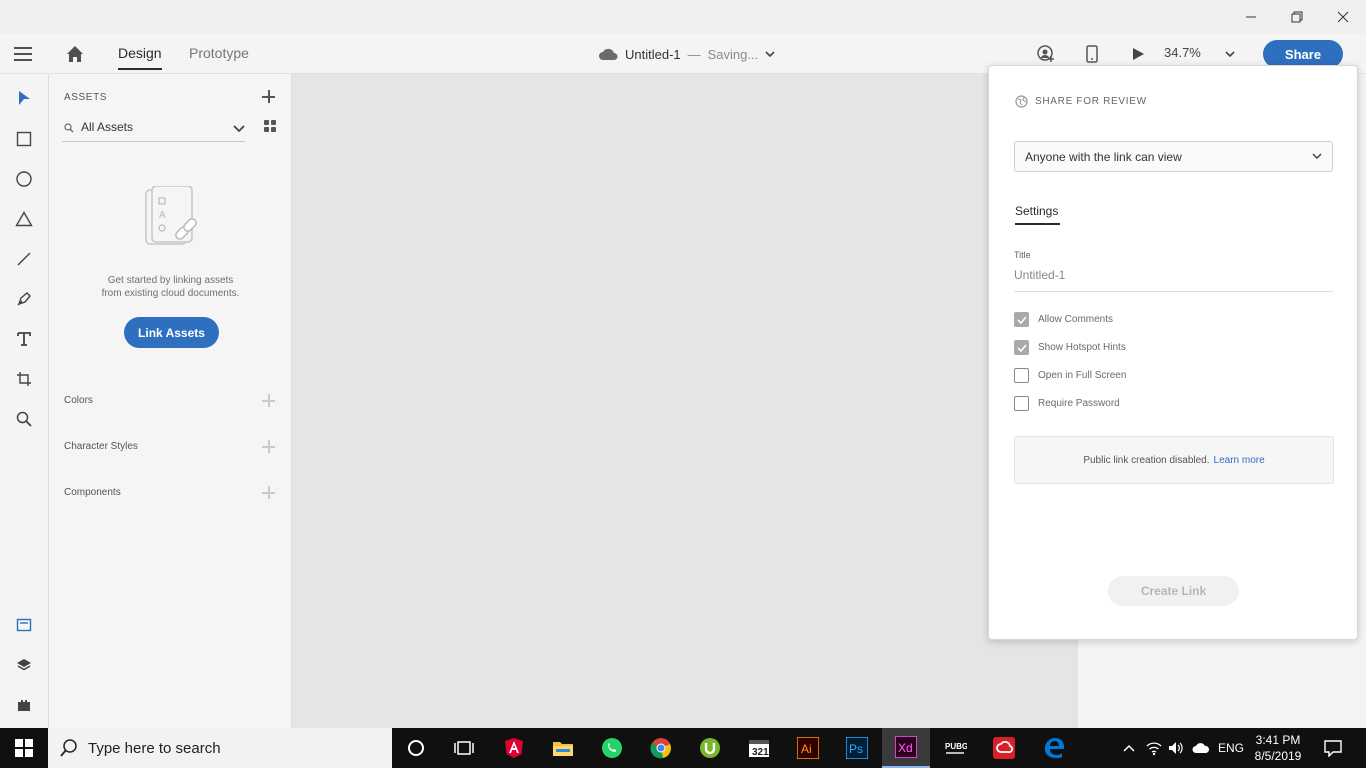 Image resolution: width=1366 pixels, height=768 pixels. Describe the element at coordinates (24, 339) in the screenshot. I see `text-tool-icon` at that location.